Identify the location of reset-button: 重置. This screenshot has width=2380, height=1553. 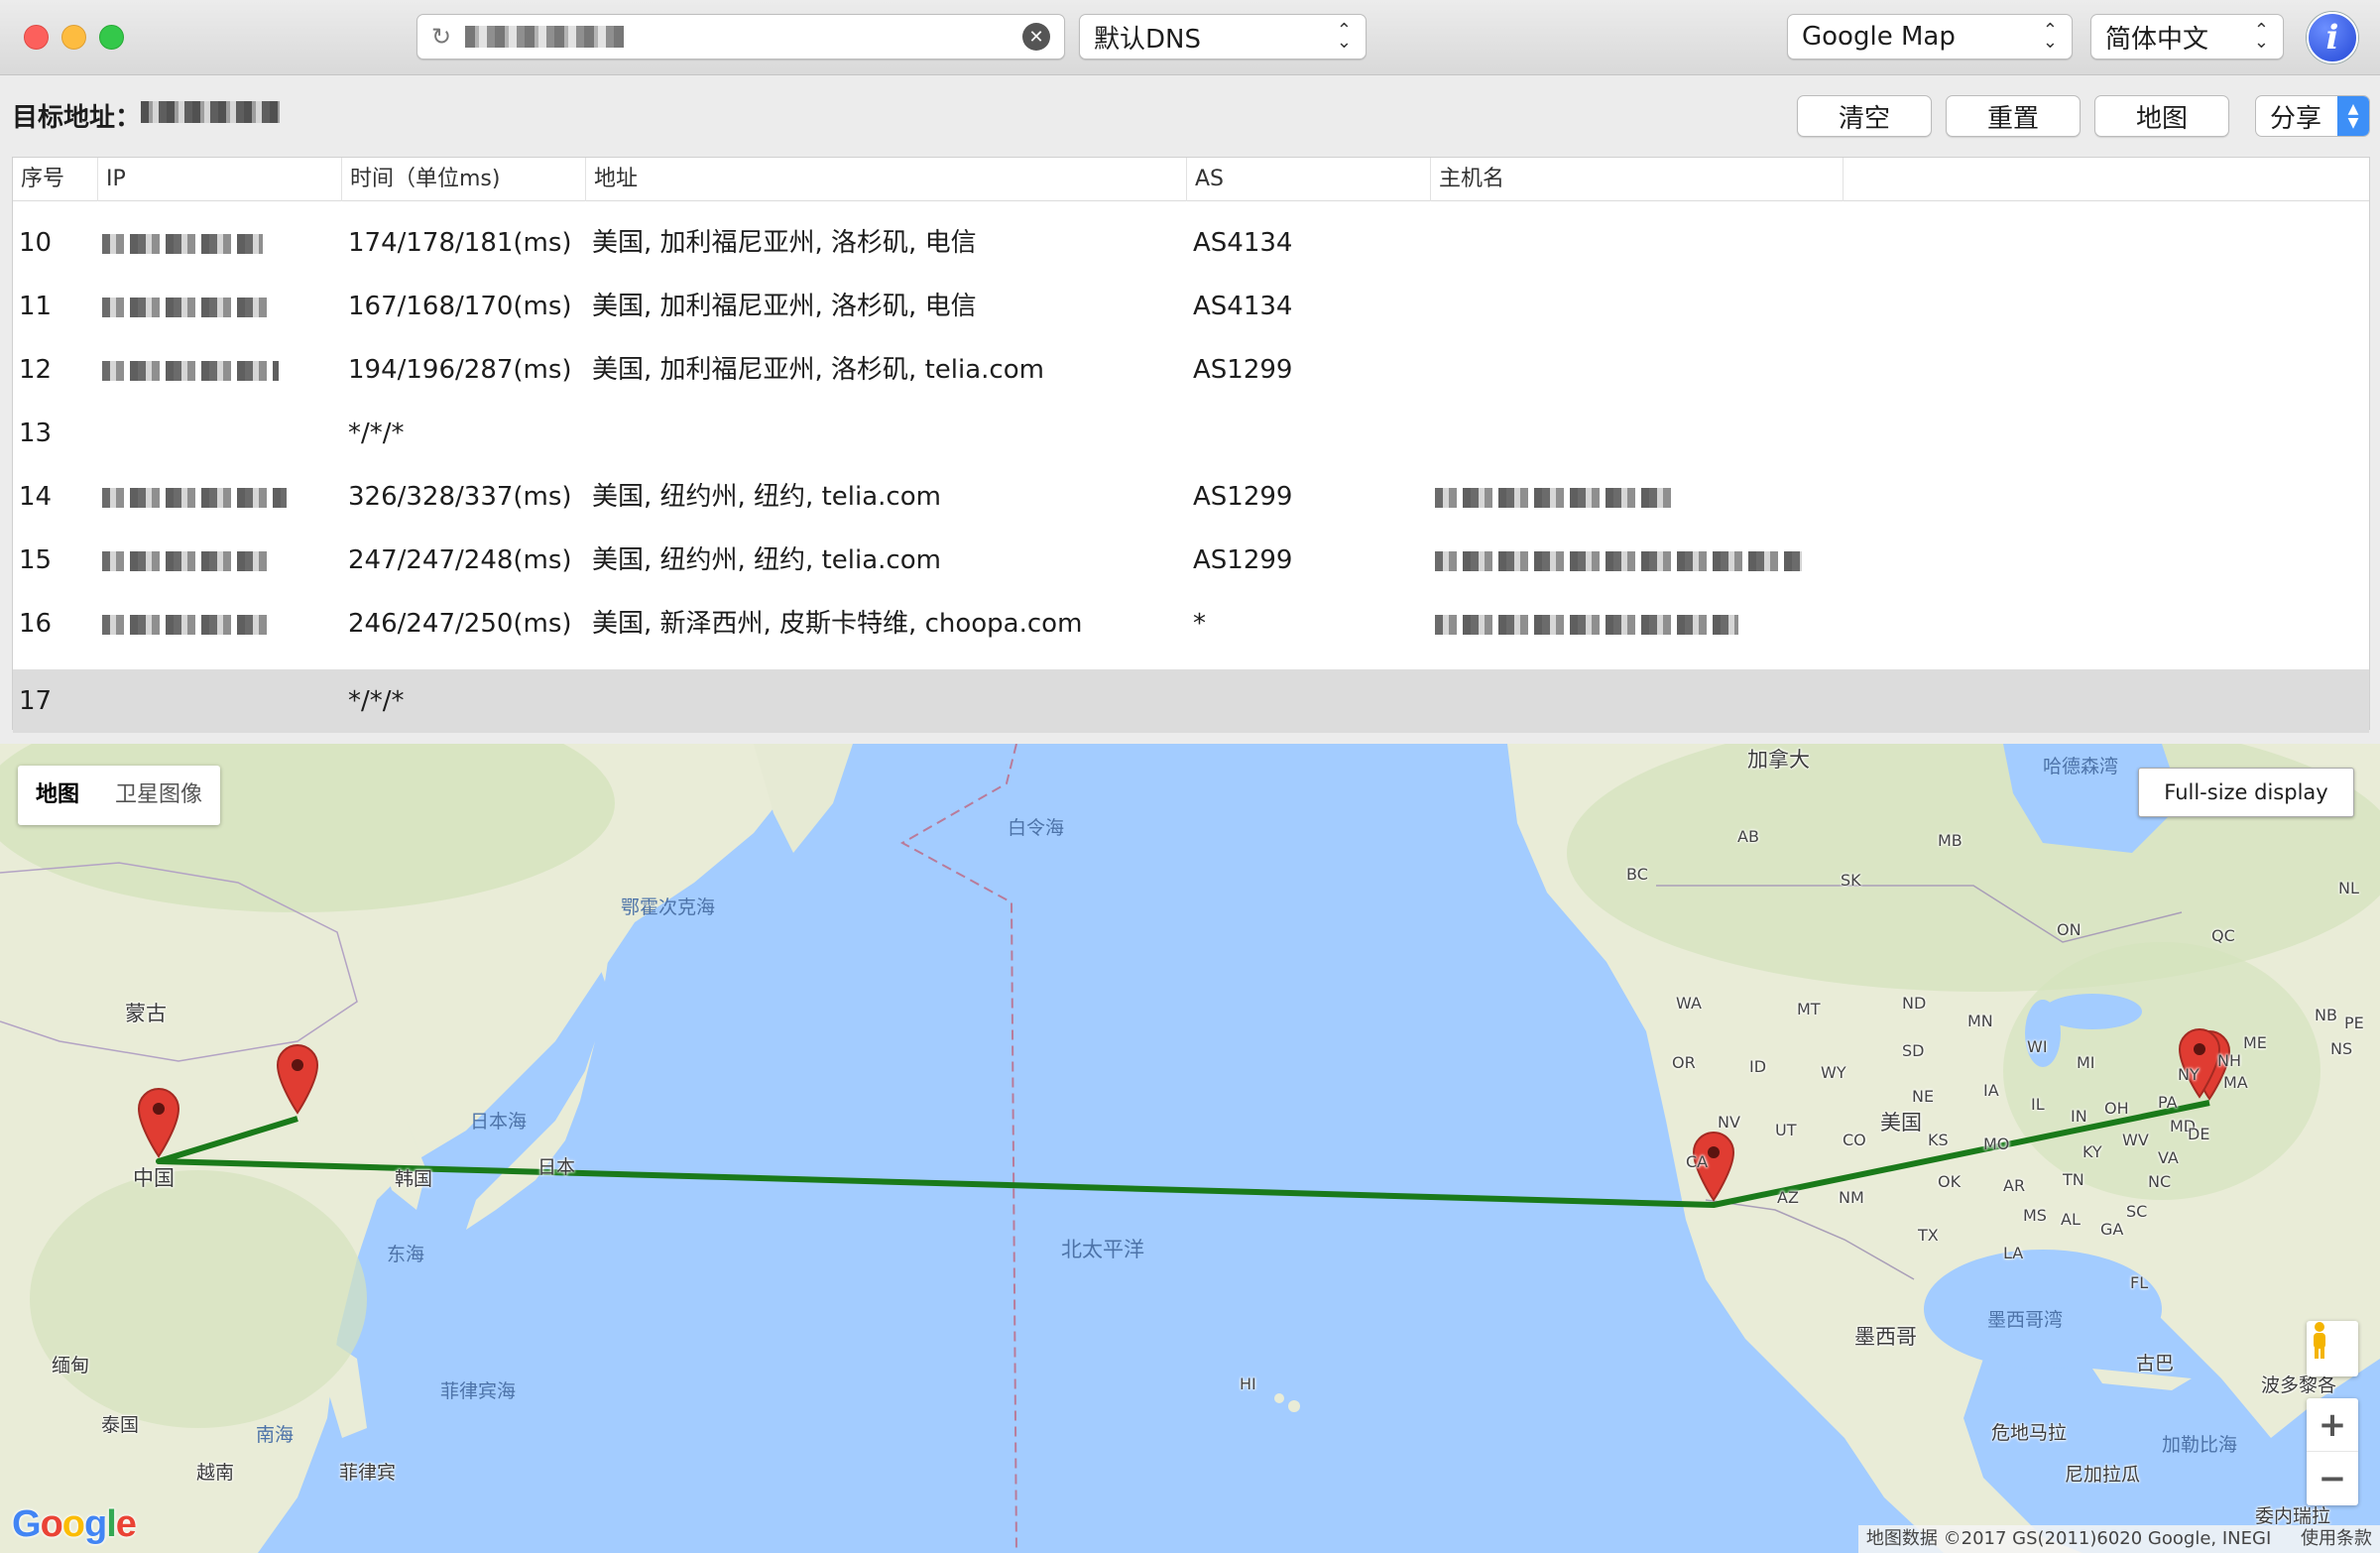
(2013, 116).